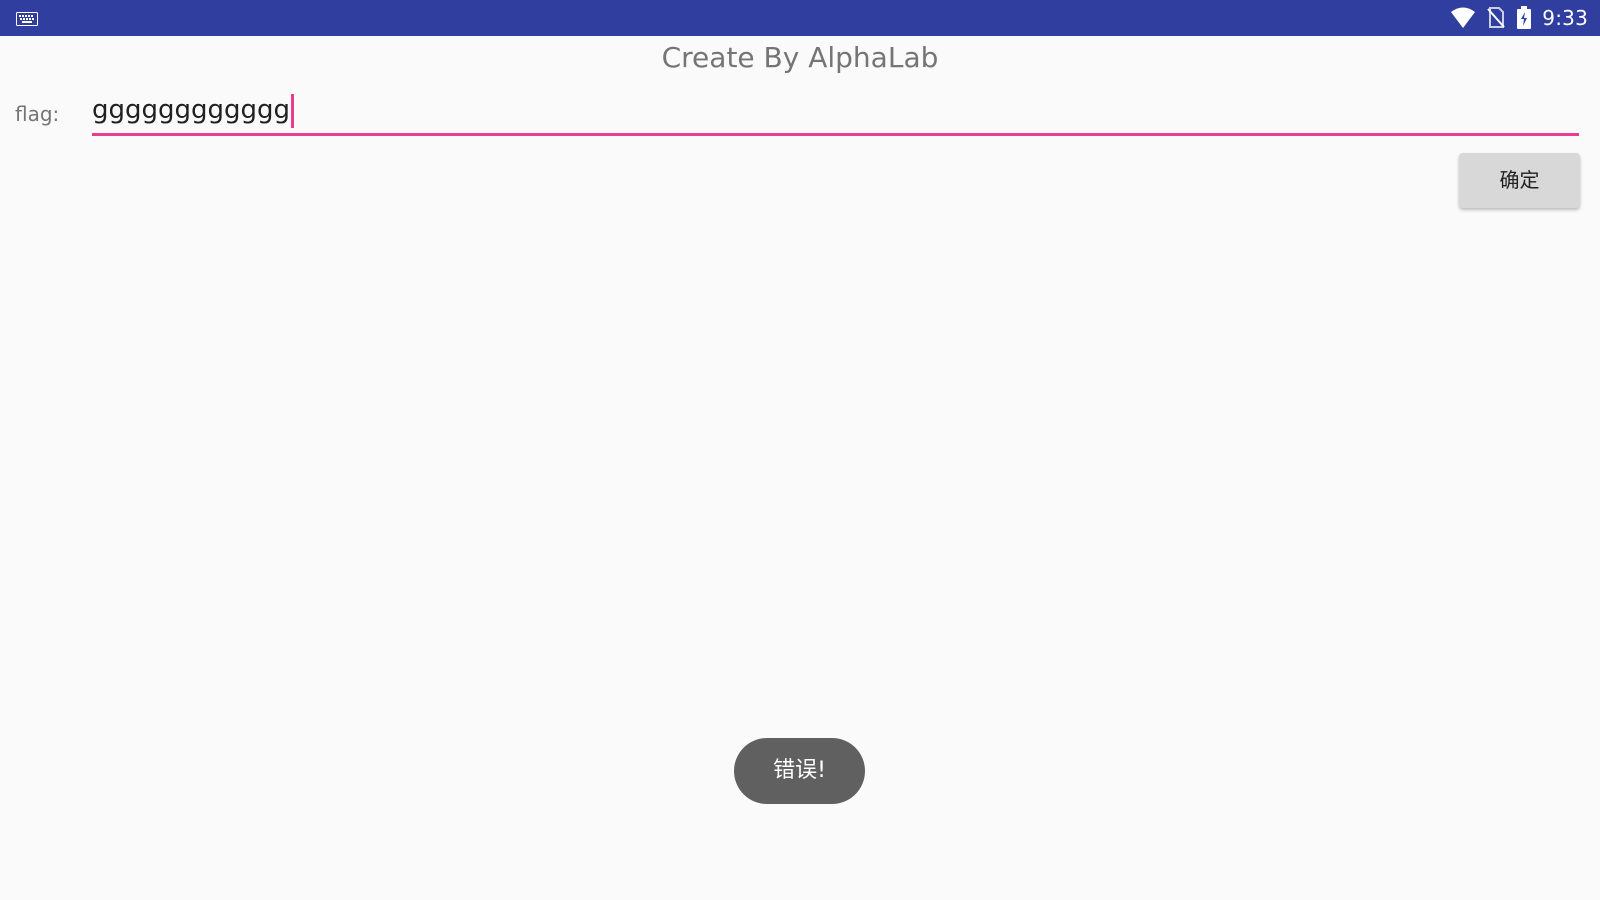 The image size is (1600, 900). What do you see at coordinates (835, 112) in the screenshot?
I see `flag-input: gggggggggggg` at bounding box center [835, 112].